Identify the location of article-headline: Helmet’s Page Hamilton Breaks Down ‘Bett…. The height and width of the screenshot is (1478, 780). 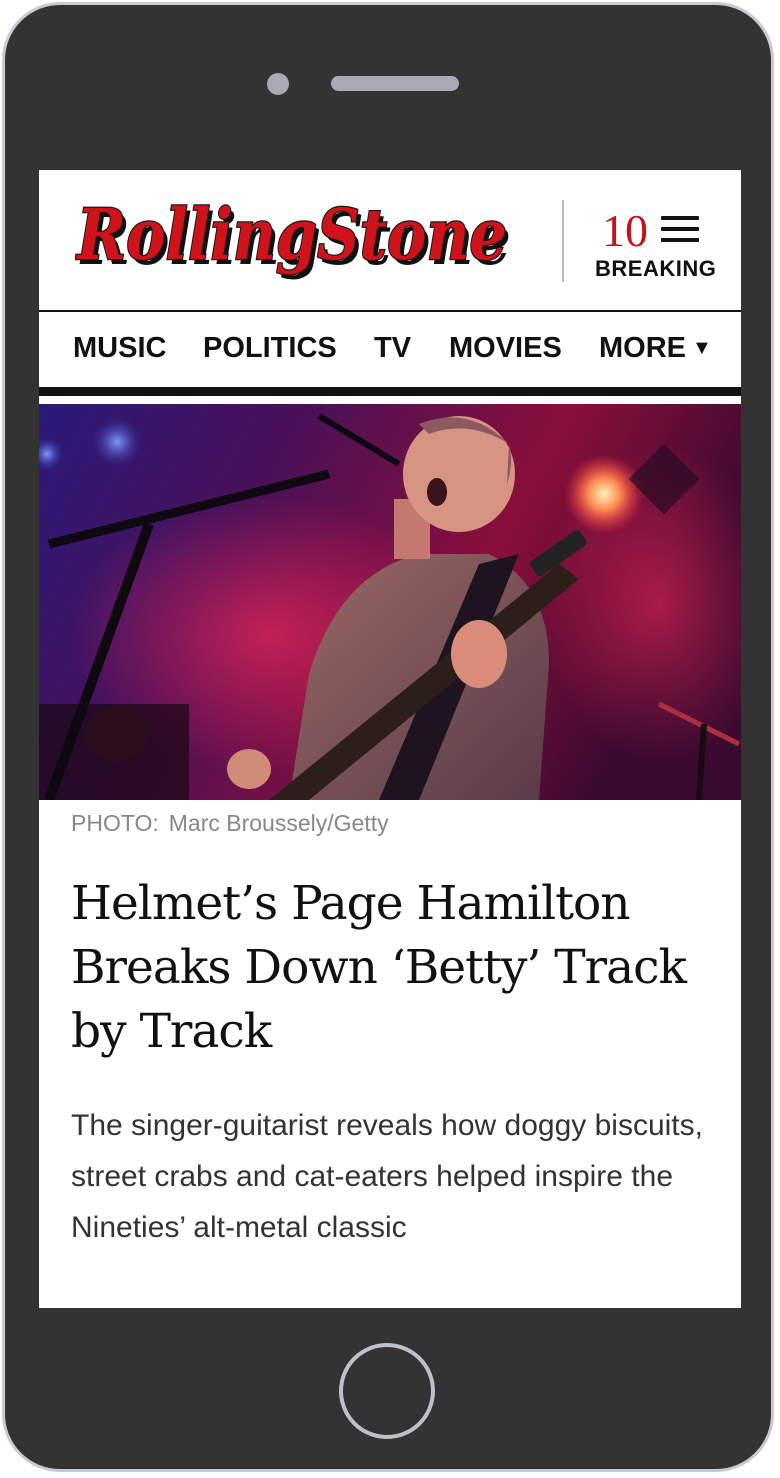
(396, 968).